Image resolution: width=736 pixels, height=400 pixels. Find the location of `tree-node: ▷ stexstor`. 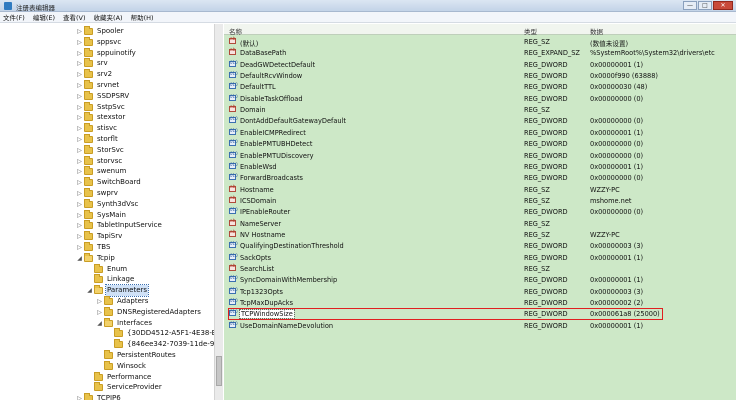

tree-node: ▷ stexstor is located at coordinates (101, 117).